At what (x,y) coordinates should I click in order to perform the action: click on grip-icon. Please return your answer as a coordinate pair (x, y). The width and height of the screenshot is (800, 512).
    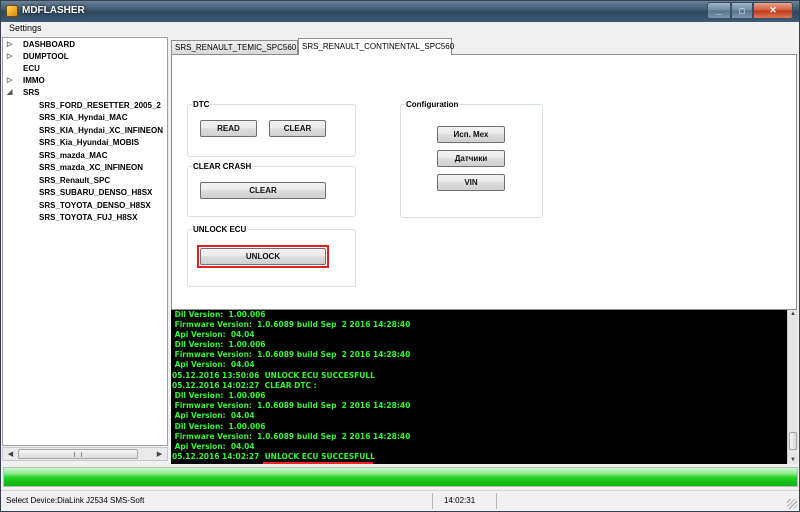
    Looking at the image, I should click on (78, 454).